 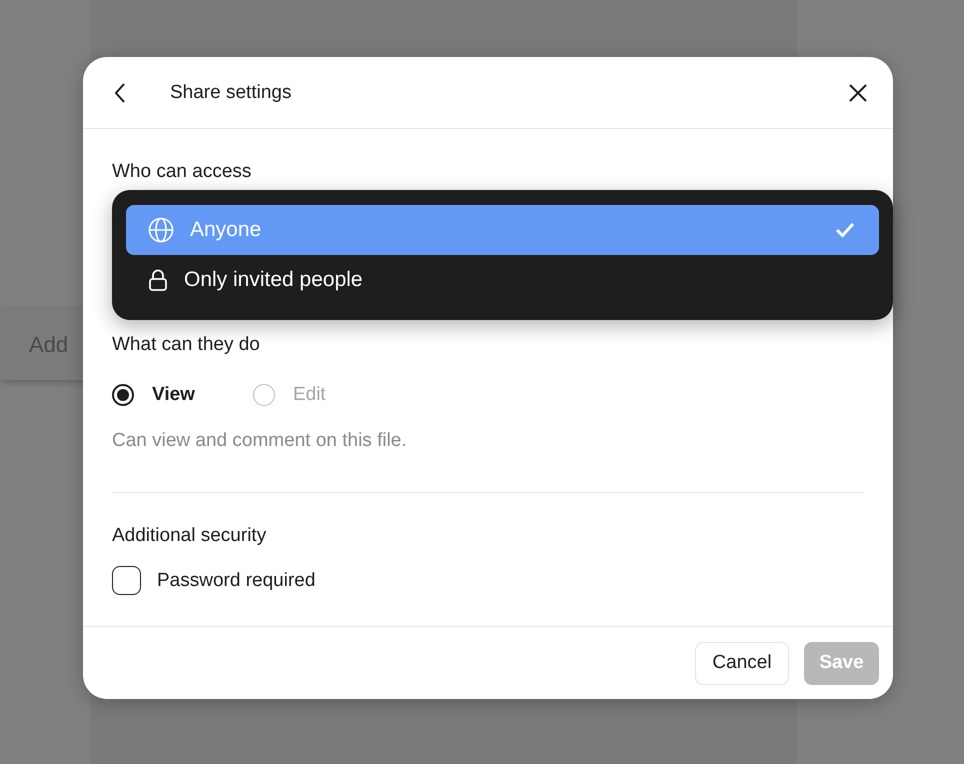 I want to click on permission-description: Can view and comment on this file., so click(x=260, y=441).